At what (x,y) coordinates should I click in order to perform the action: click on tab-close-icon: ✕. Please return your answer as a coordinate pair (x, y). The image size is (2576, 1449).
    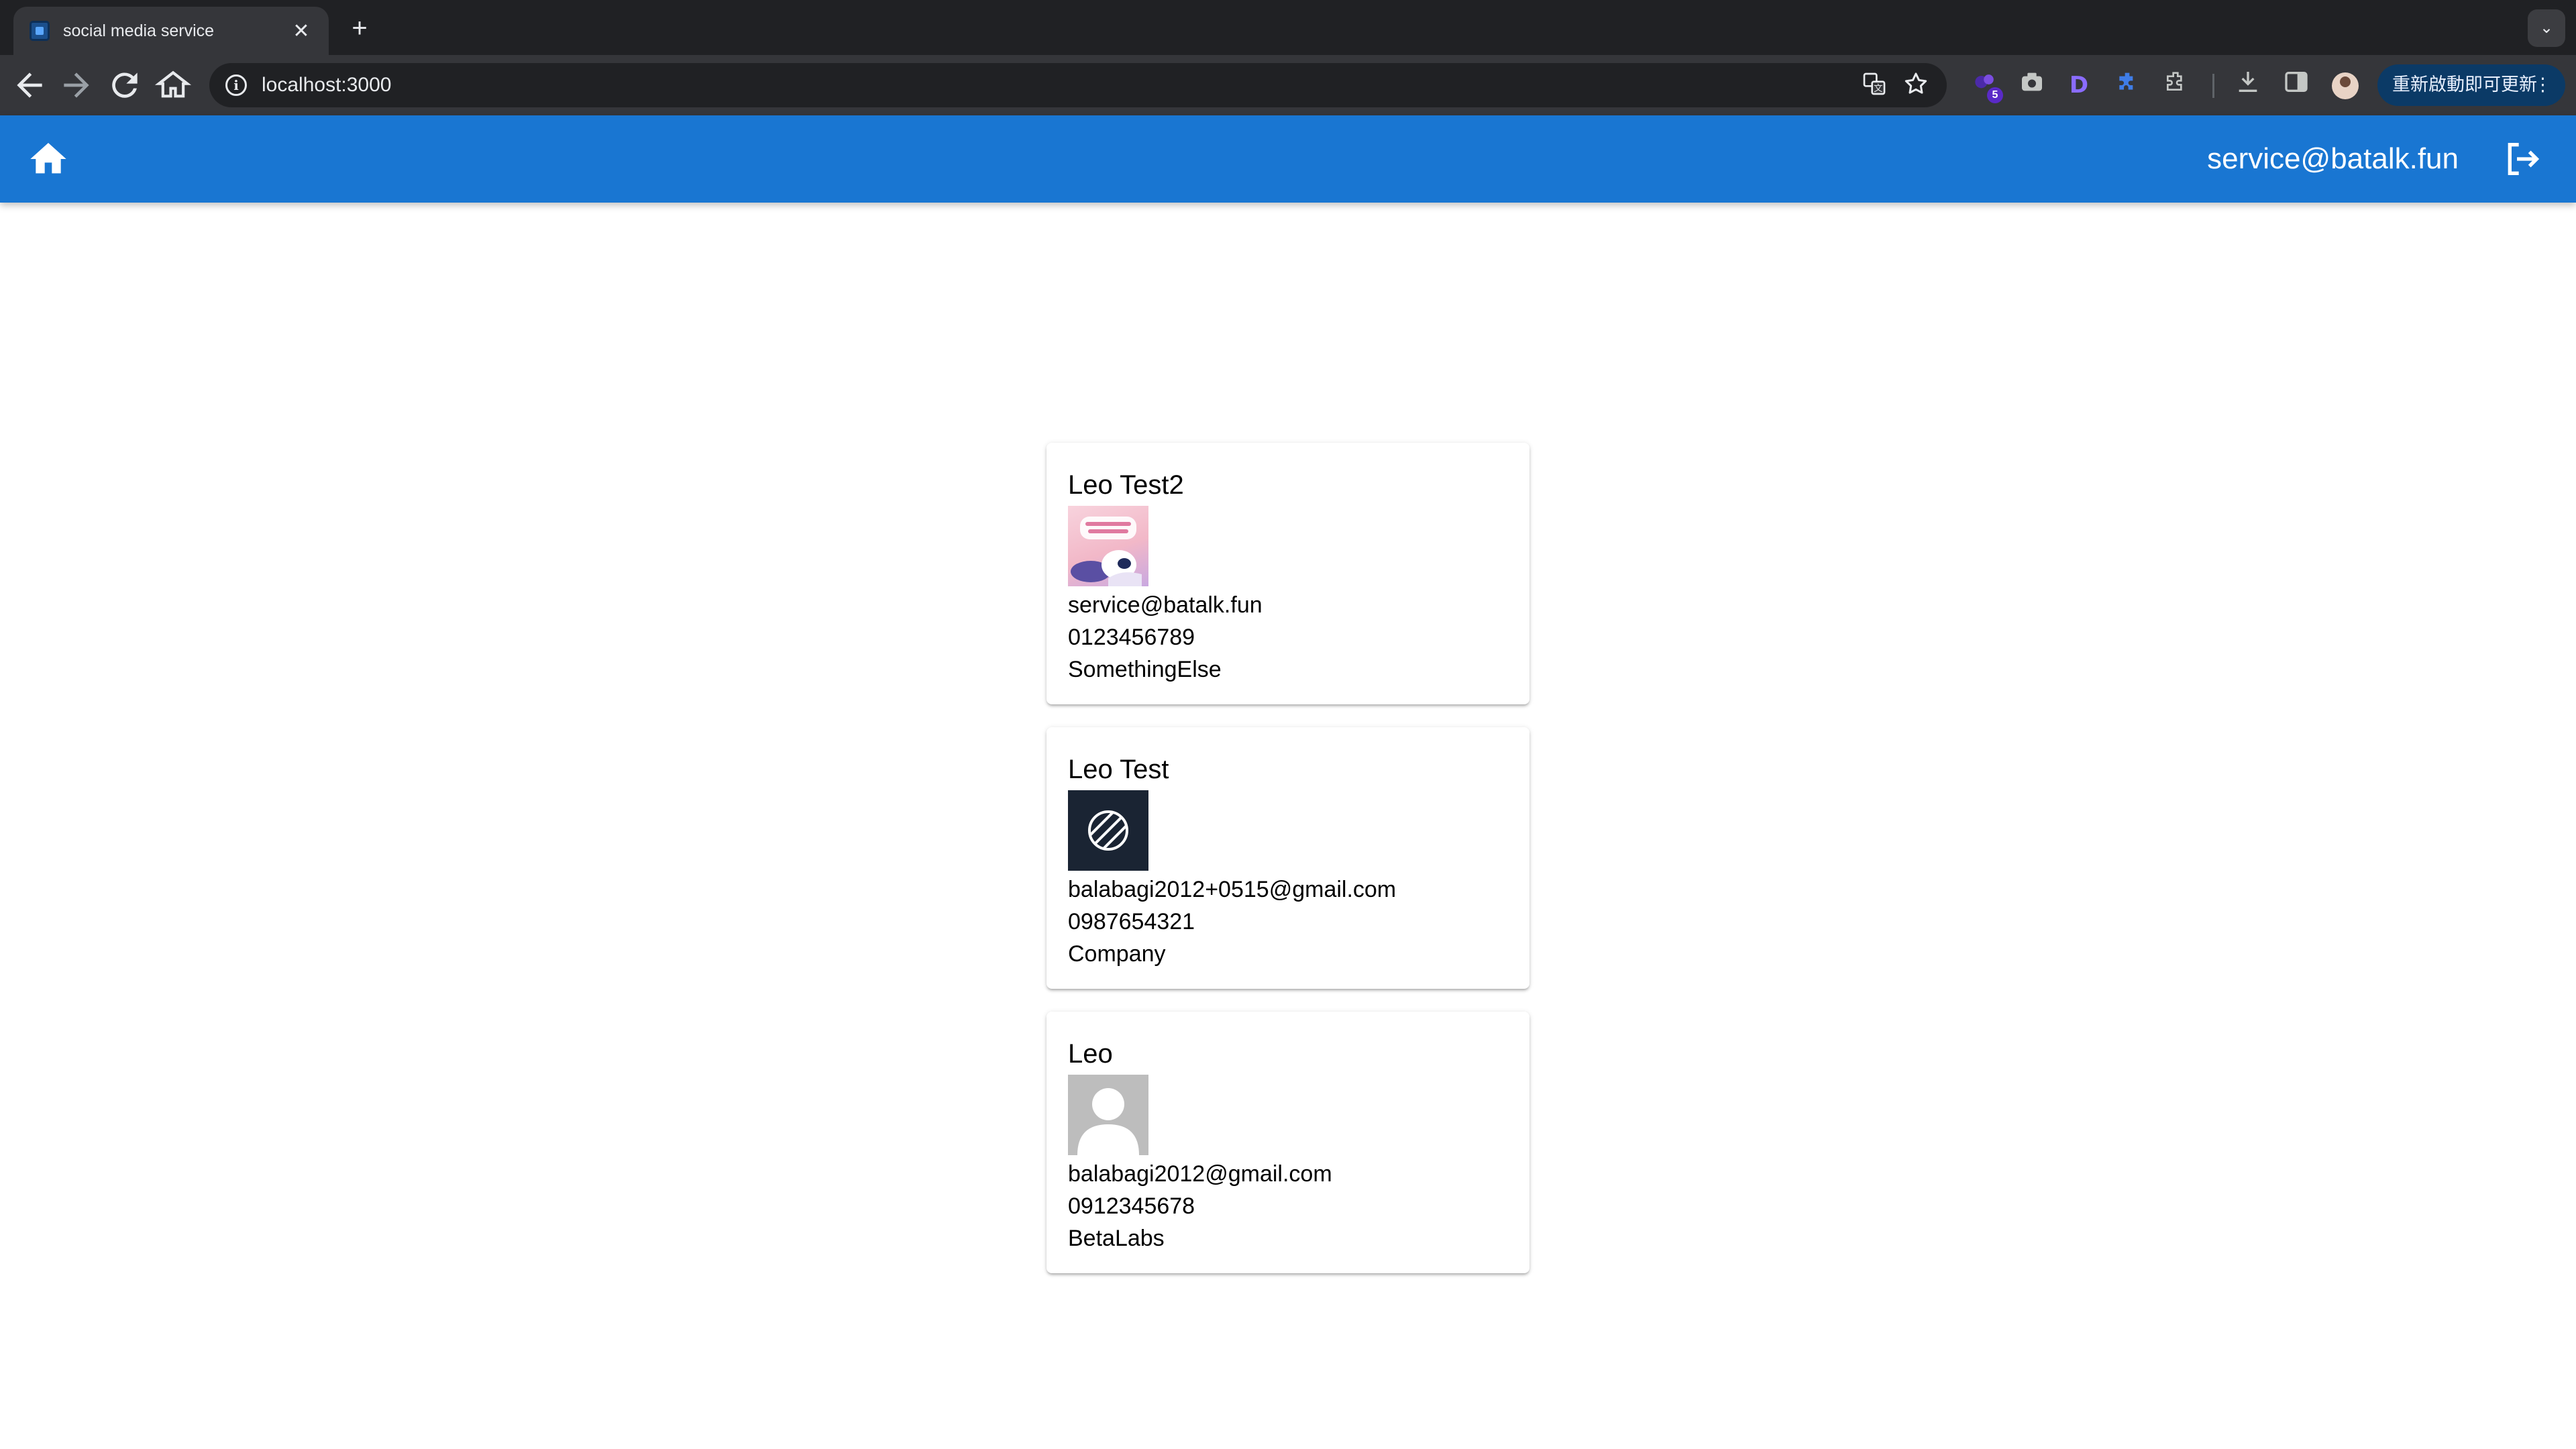
    Looking at the image, I should click on (301, 31).